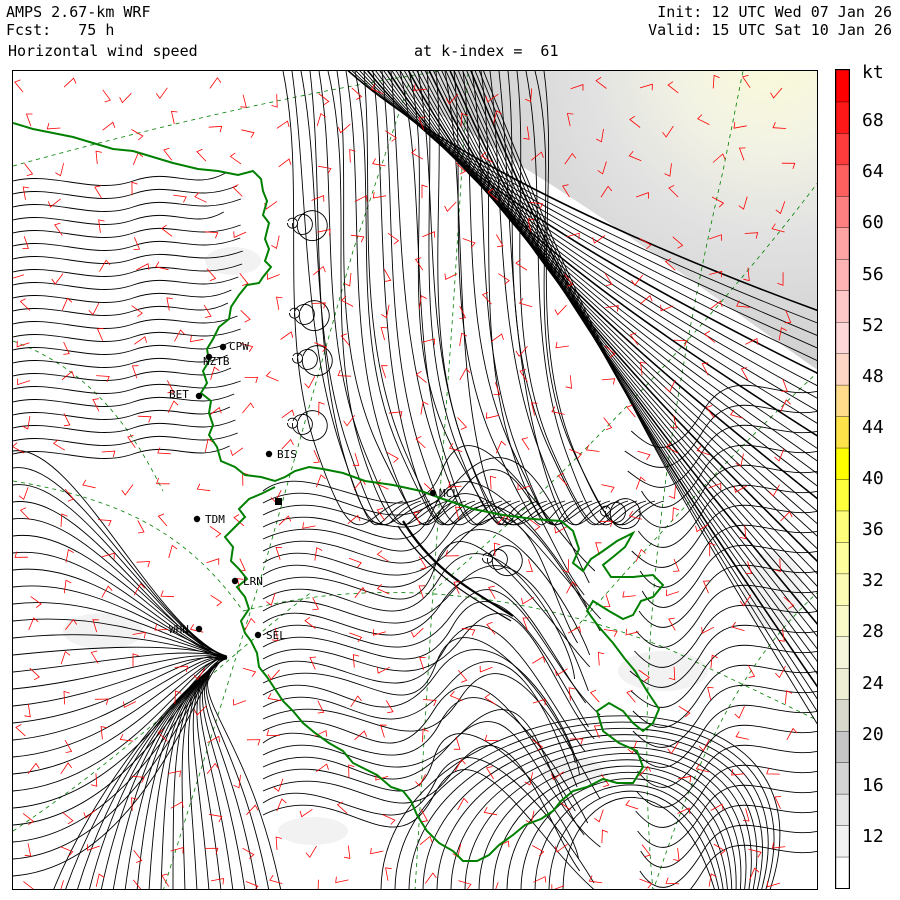  I want to click on colorbar-label: 52, so click(873, 325).